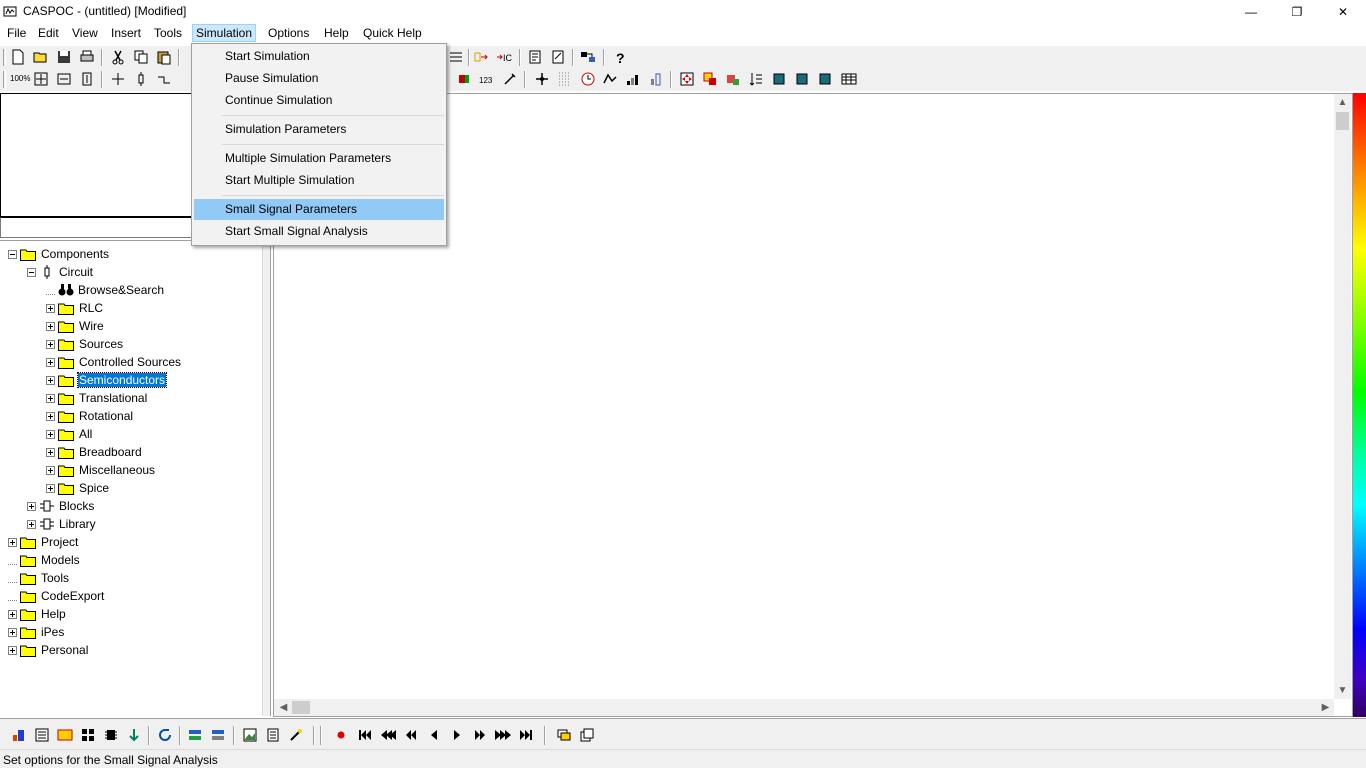 The image size is (1366, 768). I want to click on tree-item-circuit: Circuit, so click(60, 272).